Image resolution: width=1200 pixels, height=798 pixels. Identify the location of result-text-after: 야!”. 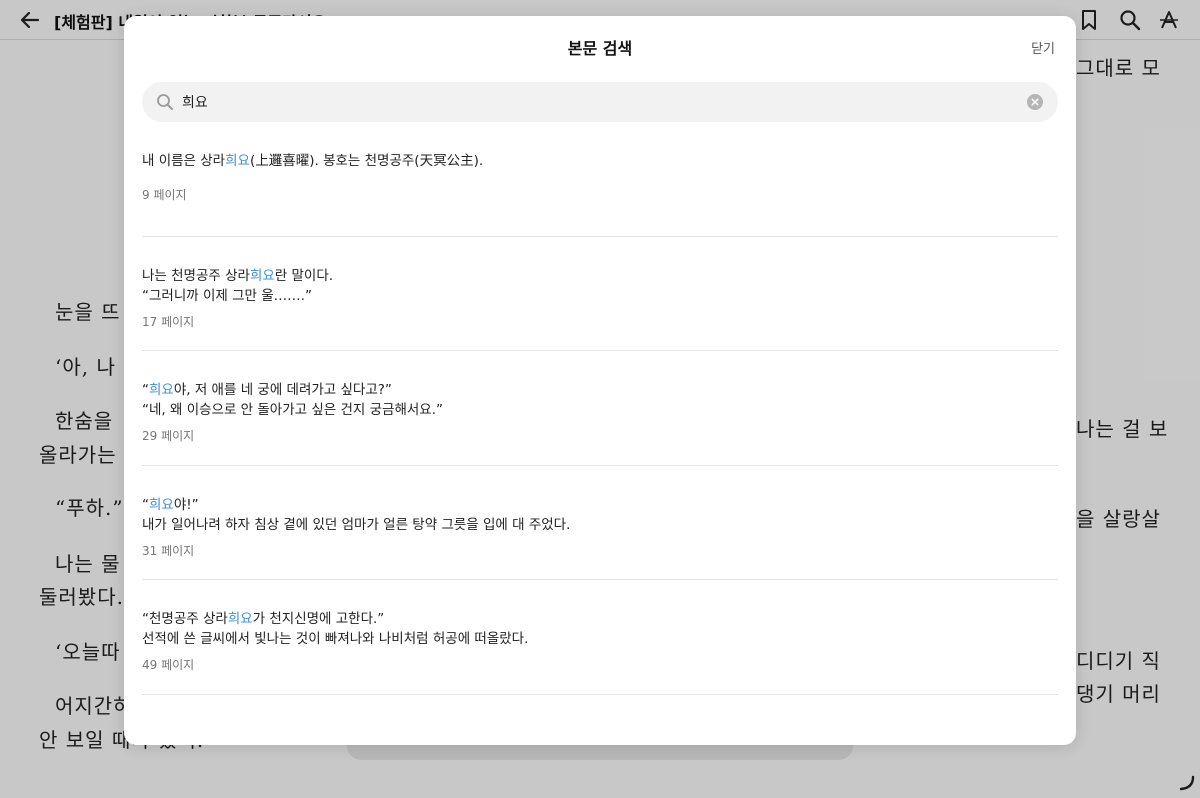
(186, 504).